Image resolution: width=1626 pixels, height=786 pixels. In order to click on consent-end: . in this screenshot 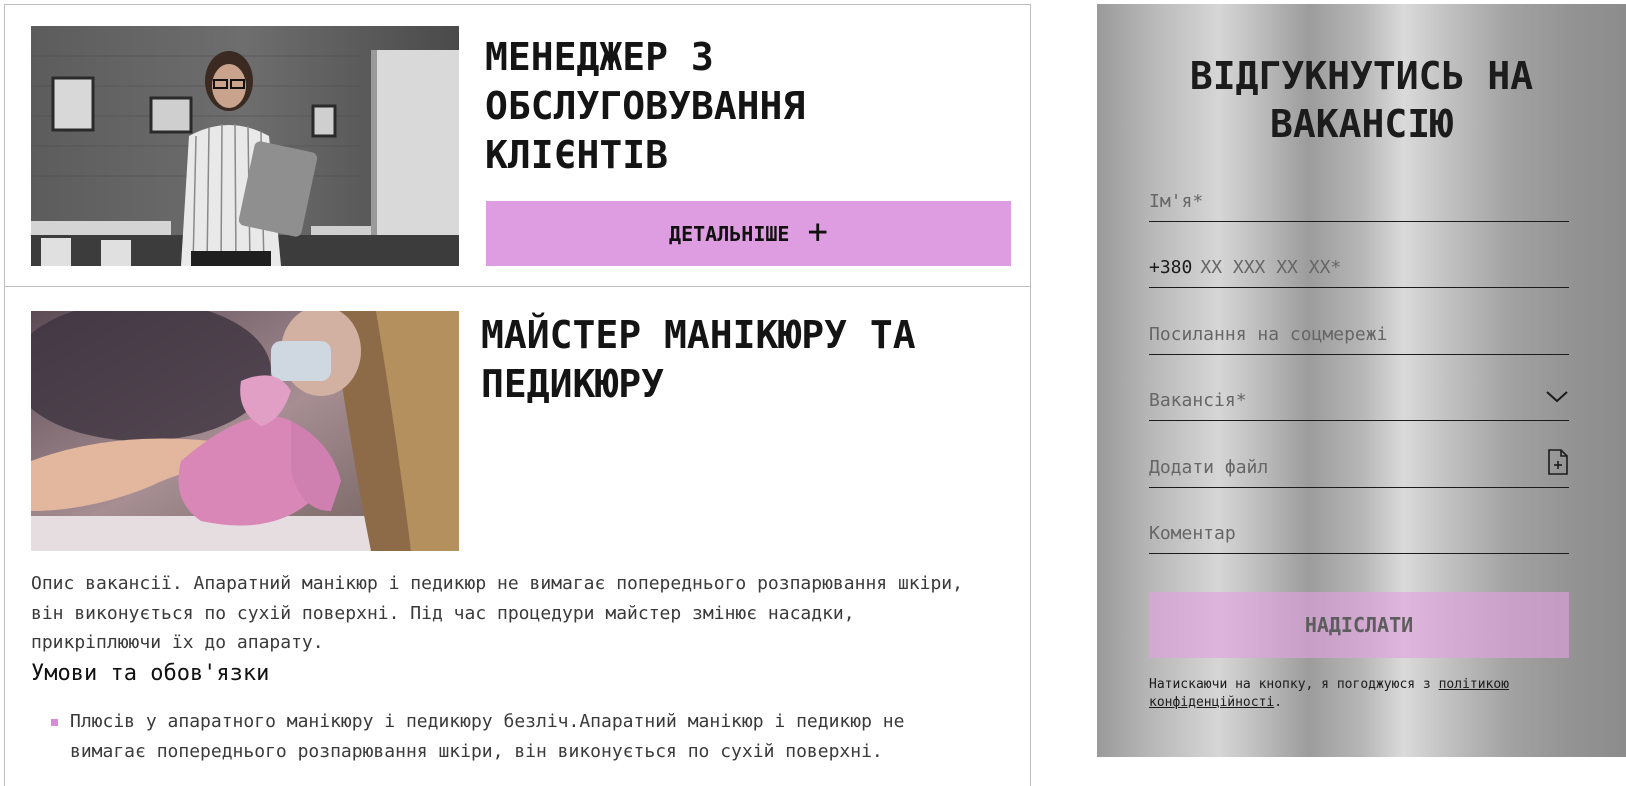, I will do `click(1278, 702)`.